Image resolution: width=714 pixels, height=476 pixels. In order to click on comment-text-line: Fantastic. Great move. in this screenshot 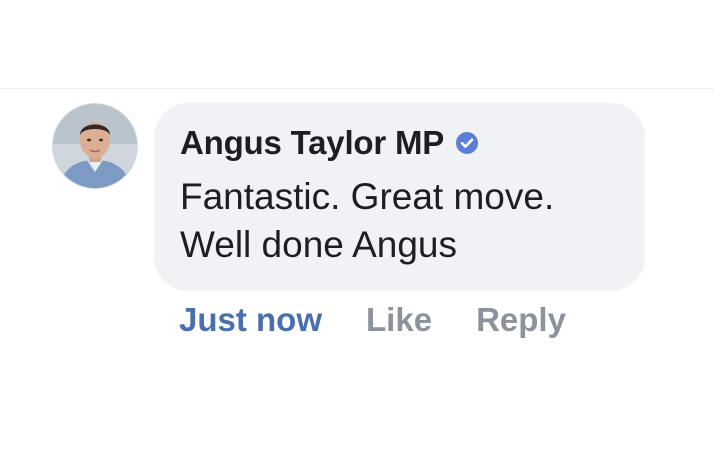, I will do `click(367, 196)`.